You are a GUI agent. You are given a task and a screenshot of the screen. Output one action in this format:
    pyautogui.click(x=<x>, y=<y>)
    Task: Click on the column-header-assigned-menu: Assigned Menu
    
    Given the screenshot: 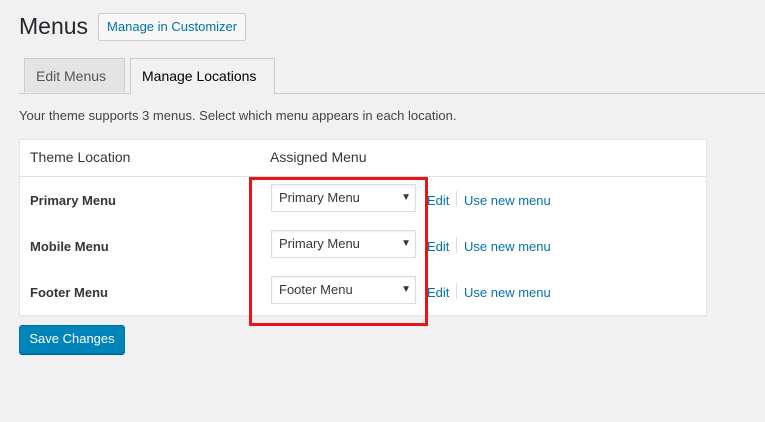 What is the action you would take?
    pyautogui.click(x=318, y=157)
    